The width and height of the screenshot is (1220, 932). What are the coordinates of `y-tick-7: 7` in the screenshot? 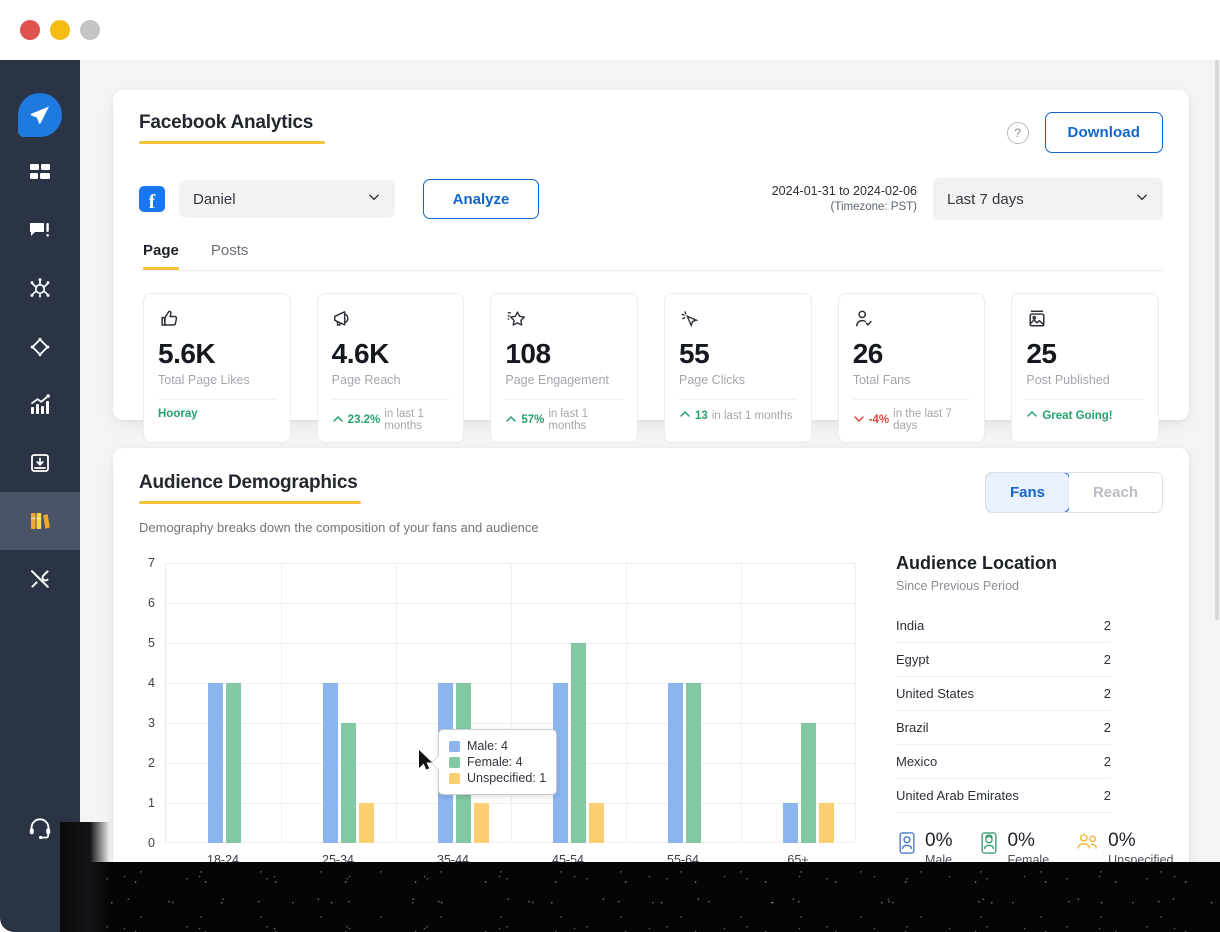 It's located at (151, 563).